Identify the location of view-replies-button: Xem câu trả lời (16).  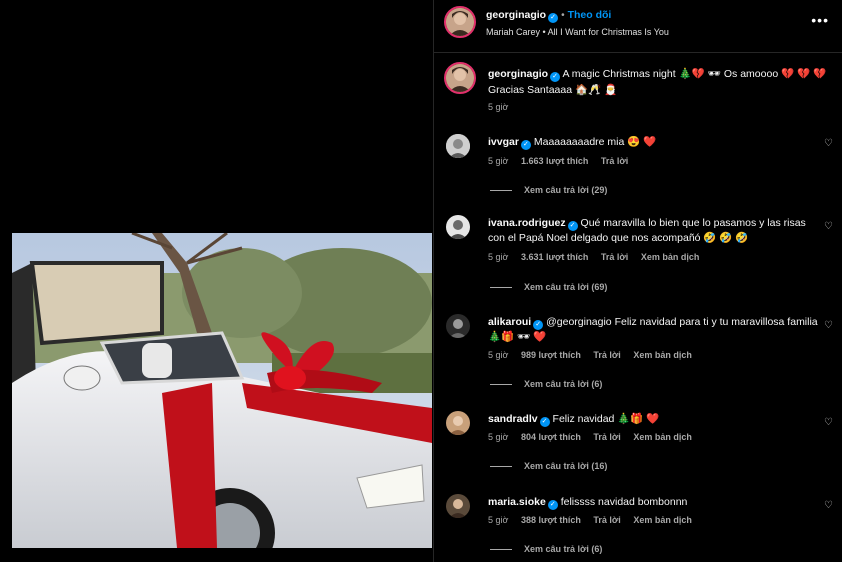
(548, 466).